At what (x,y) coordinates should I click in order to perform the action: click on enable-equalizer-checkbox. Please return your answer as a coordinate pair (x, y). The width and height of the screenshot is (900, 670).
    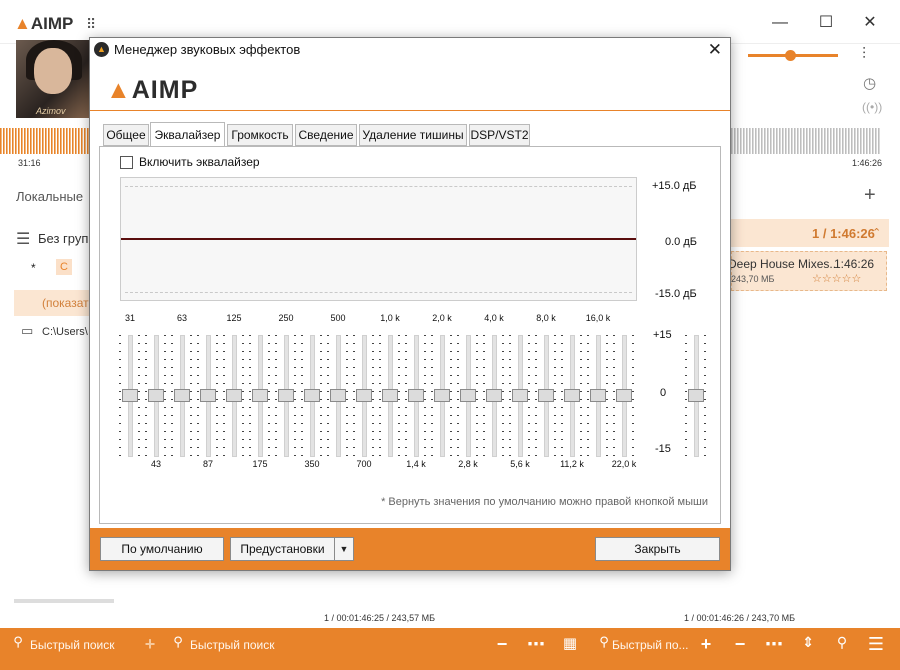
    Looking at the image, I should click on (126, 162).